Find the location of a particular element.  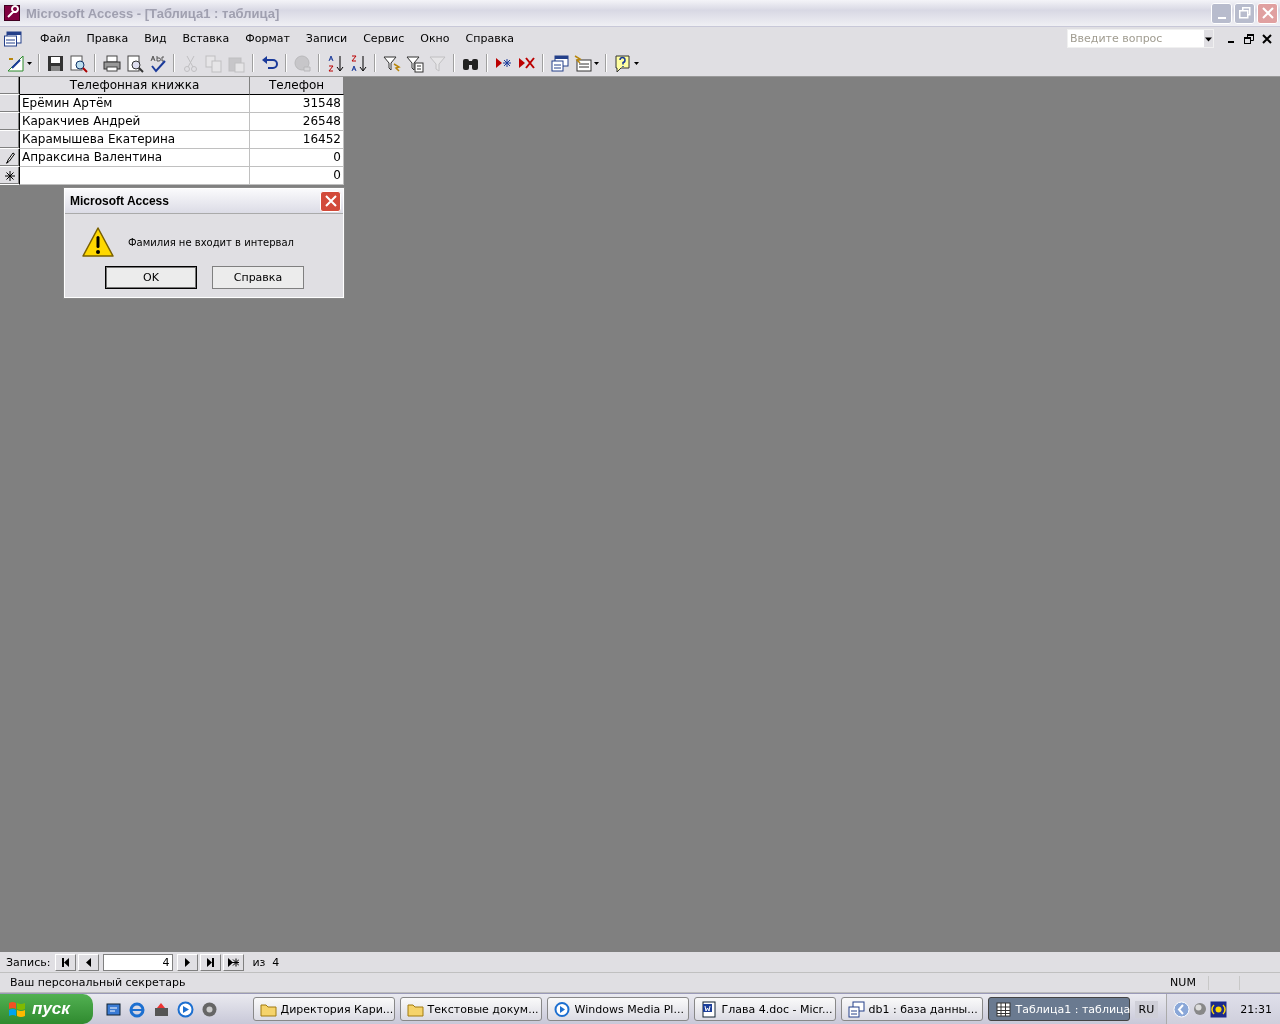

new-record-icon is located at coordinates (234, 962).